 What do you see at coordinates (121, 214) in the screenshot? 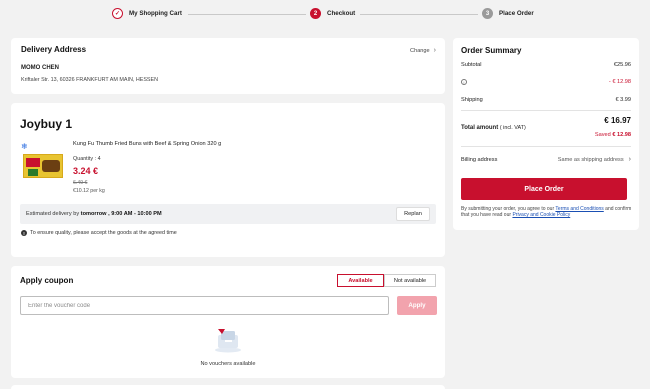
I see `estimate-value: tomorrow , 9:00 AM - 10:00 PM` at bounding box center [121, 214].